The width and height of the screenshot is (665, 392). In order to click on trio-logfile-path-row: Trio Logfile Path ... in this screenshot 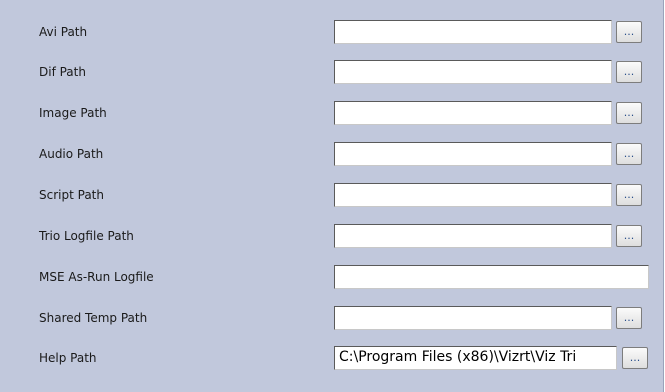, I will do `click(331, 237)`.